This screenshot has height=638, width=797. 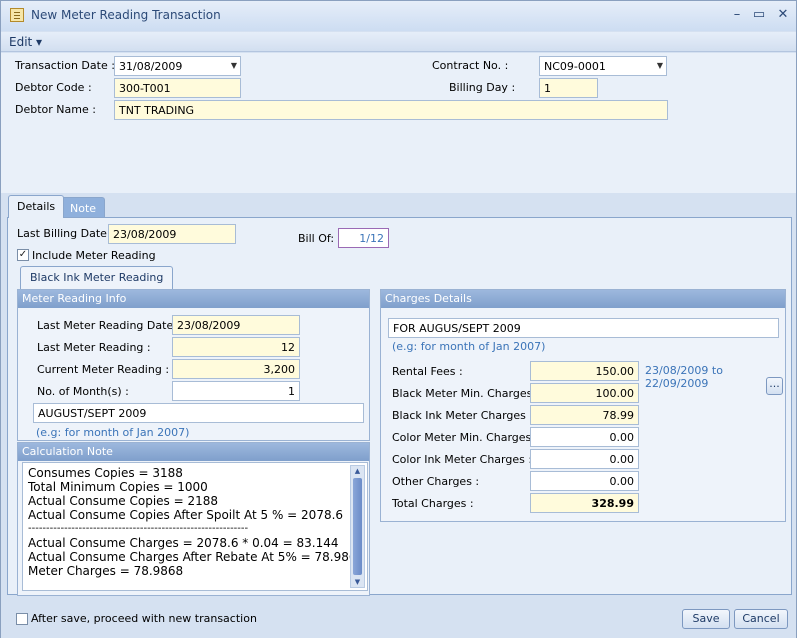 What do you see at coordinates (462, 459) in the screenshot?
I see `color-ink-meter-label: Color Ink Meter Charges :` at bounding box center [462, 459].